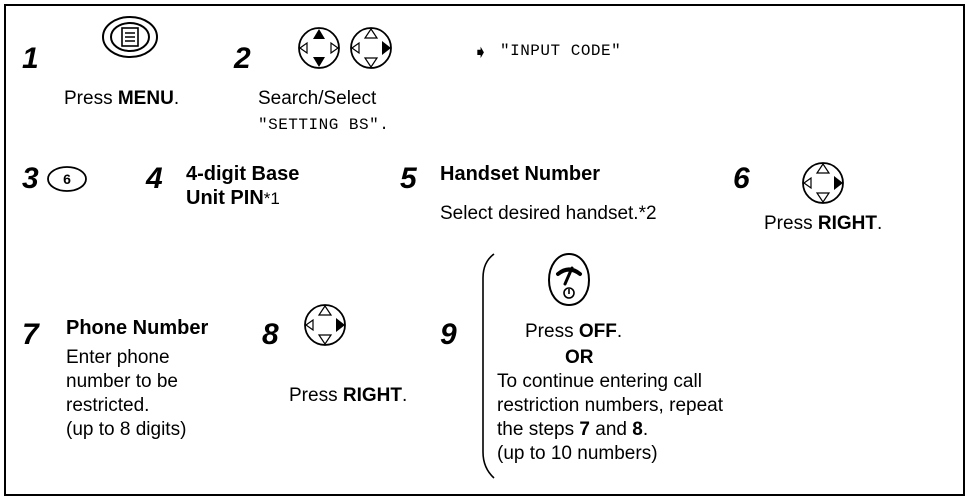 The image size is (969, 496). What do you see at coordinates (741, 178) in the screenshot?
I see `step-6-number: 6` at bounding box center [741, 178].